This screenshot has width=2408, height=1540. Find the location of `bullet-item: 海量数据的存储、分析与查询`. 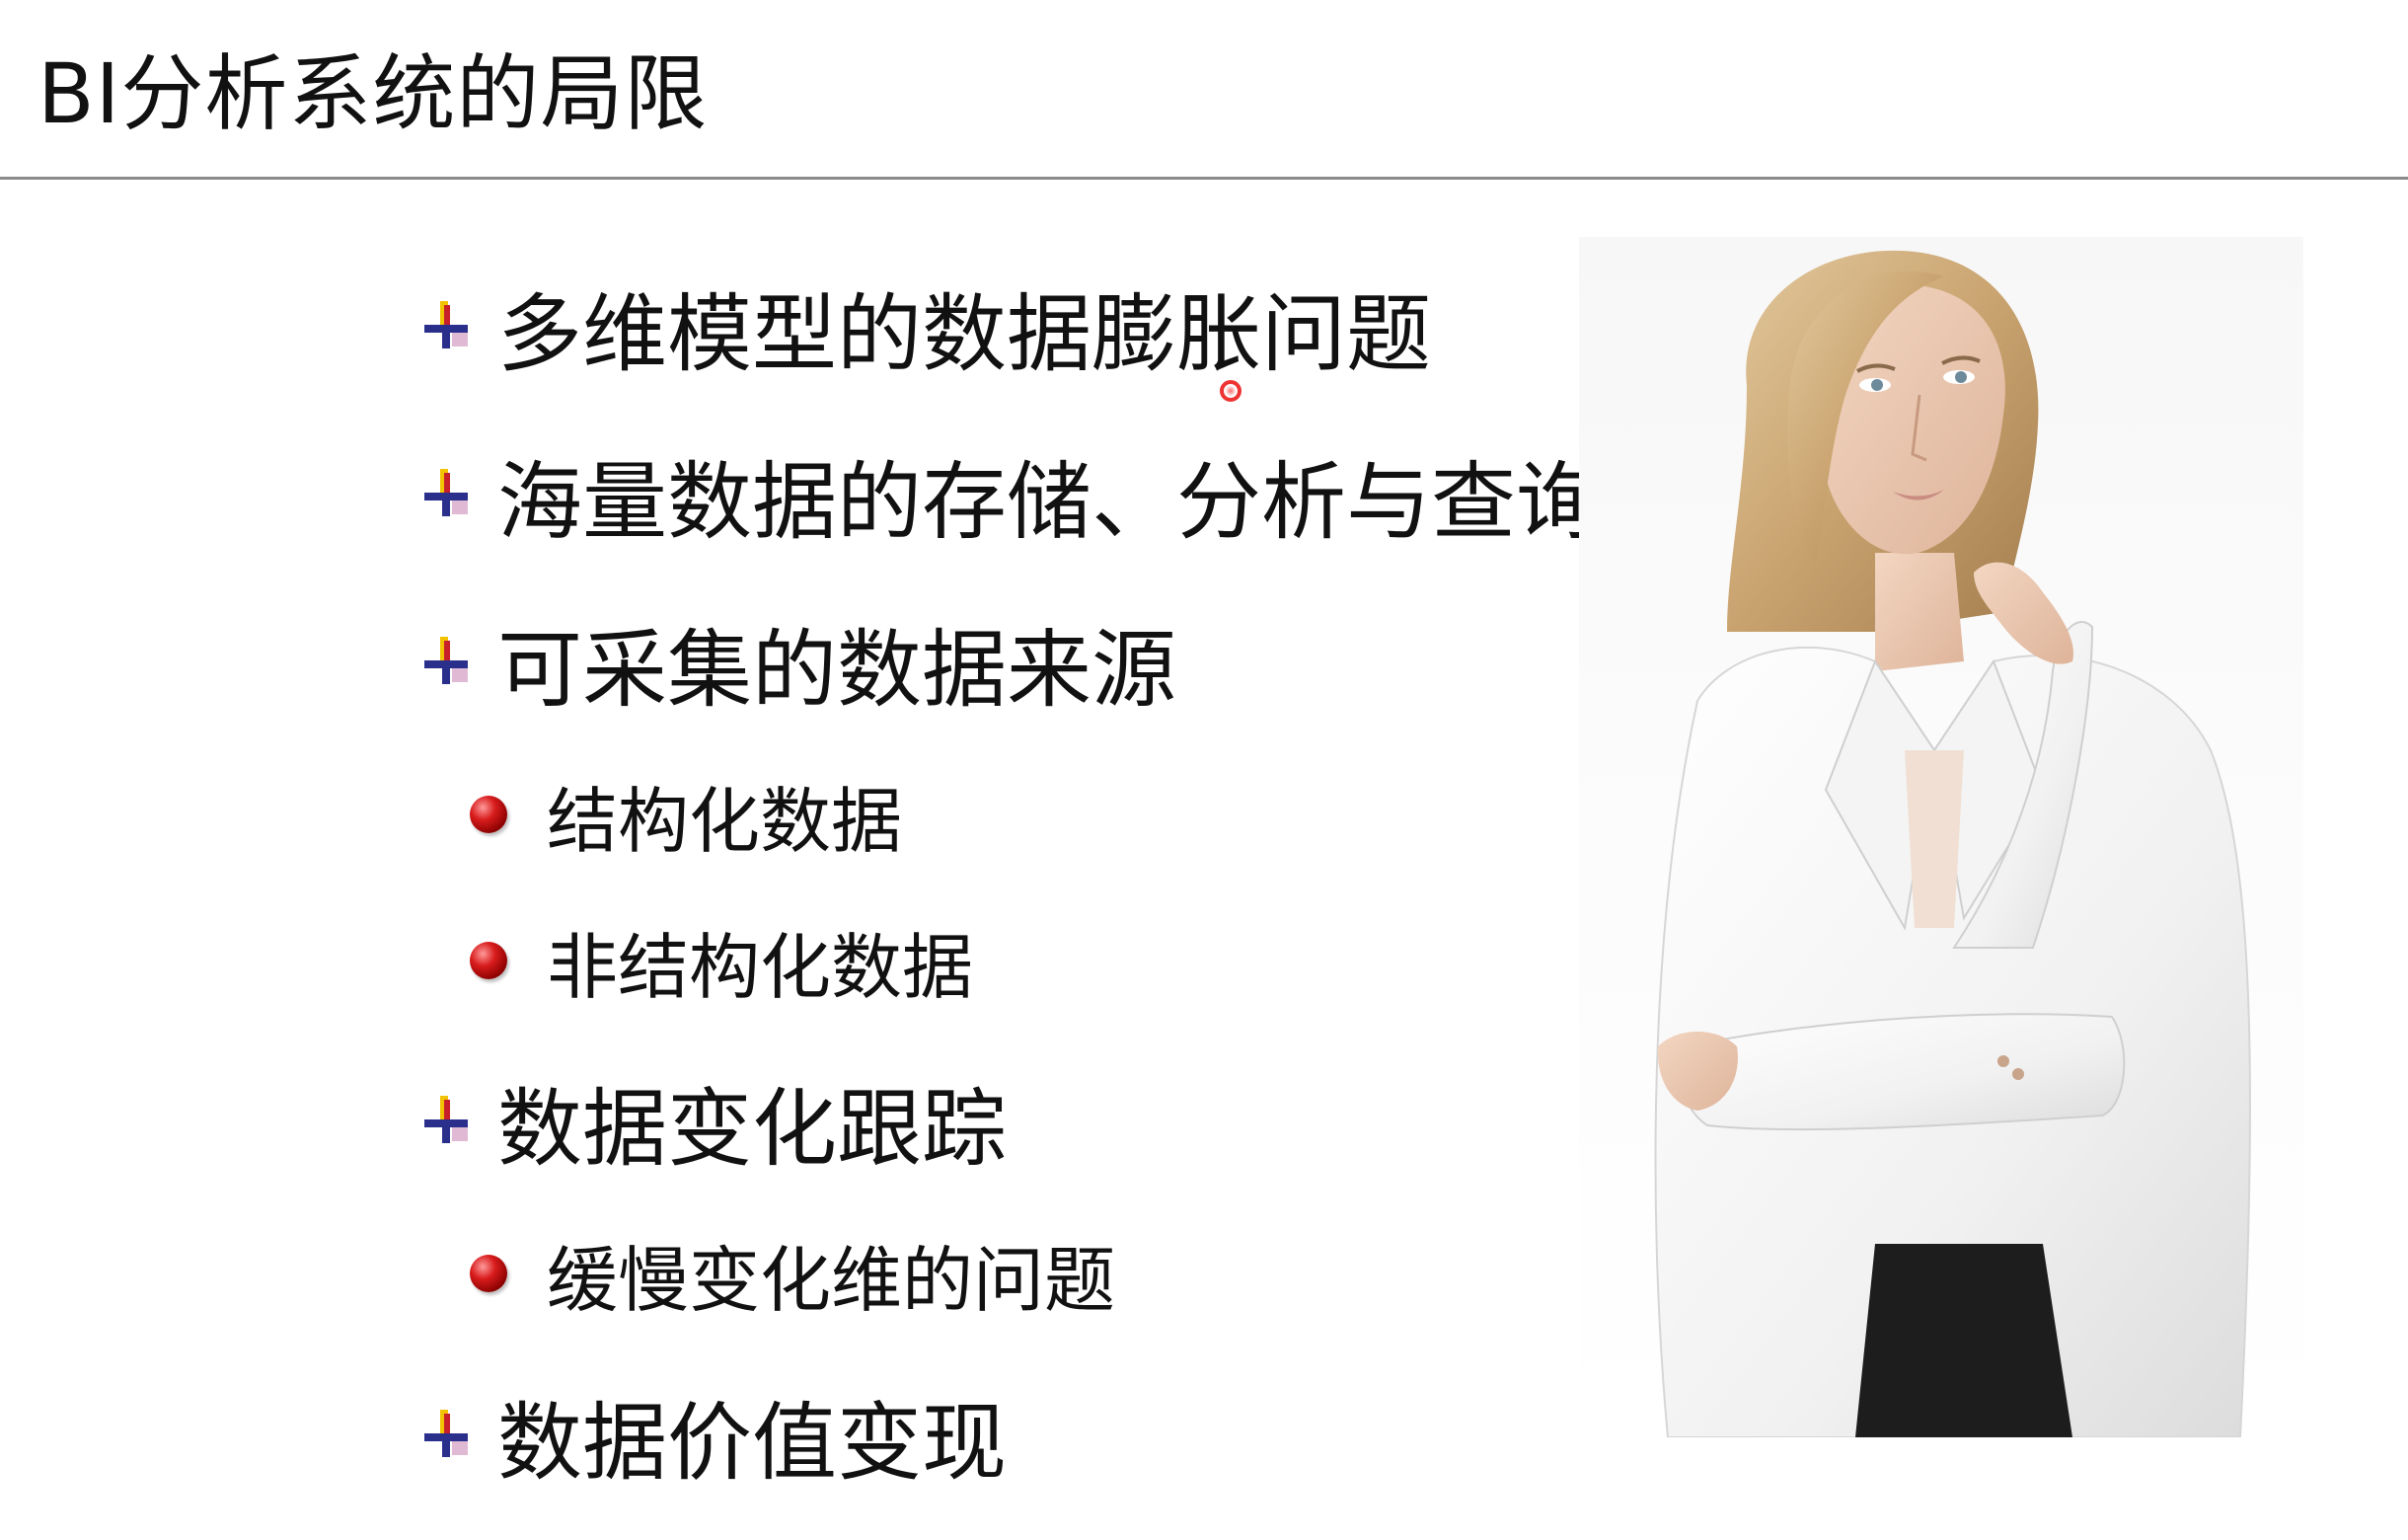

bullet-item: 海量数据的存储、分析与查询 is located at coordinates (1013, 493).